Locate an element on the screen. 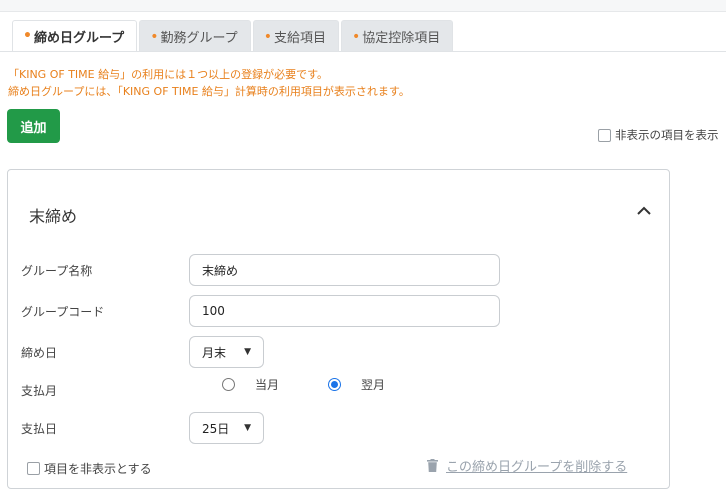  tab-payment-items: • 支給項目 is located at coordinates (295, 36).